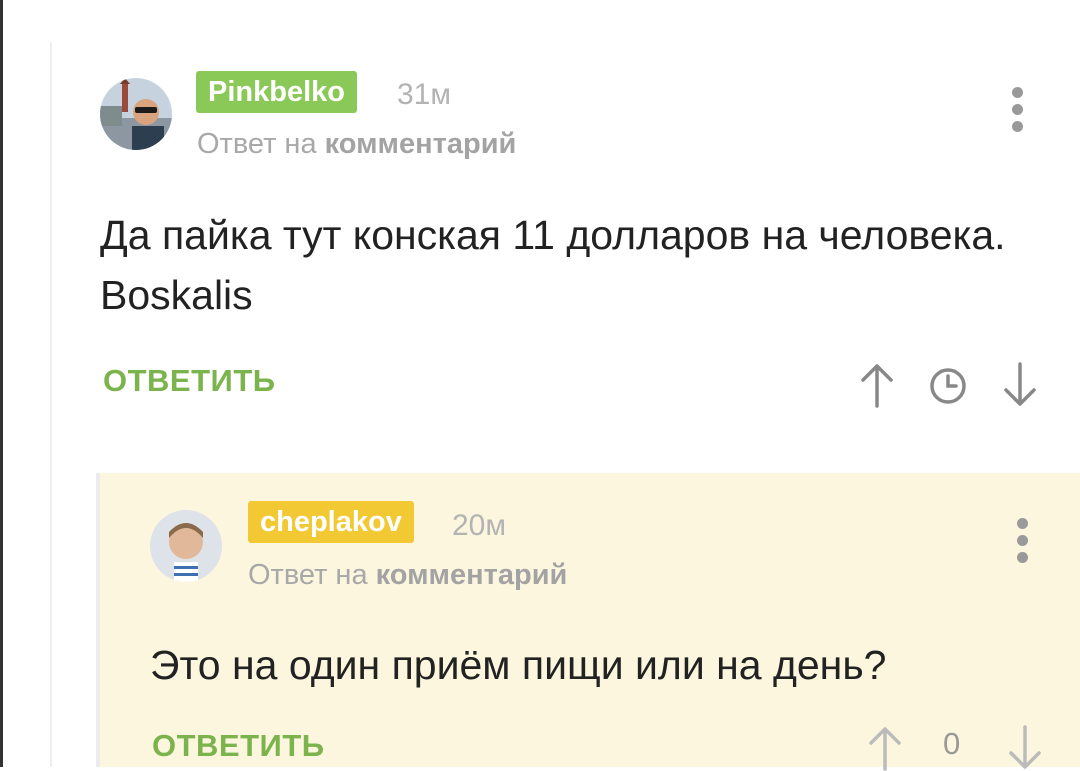 This screenshot has width=1080, height=771. I want to click on rating-count: 0, so click(952, 743).